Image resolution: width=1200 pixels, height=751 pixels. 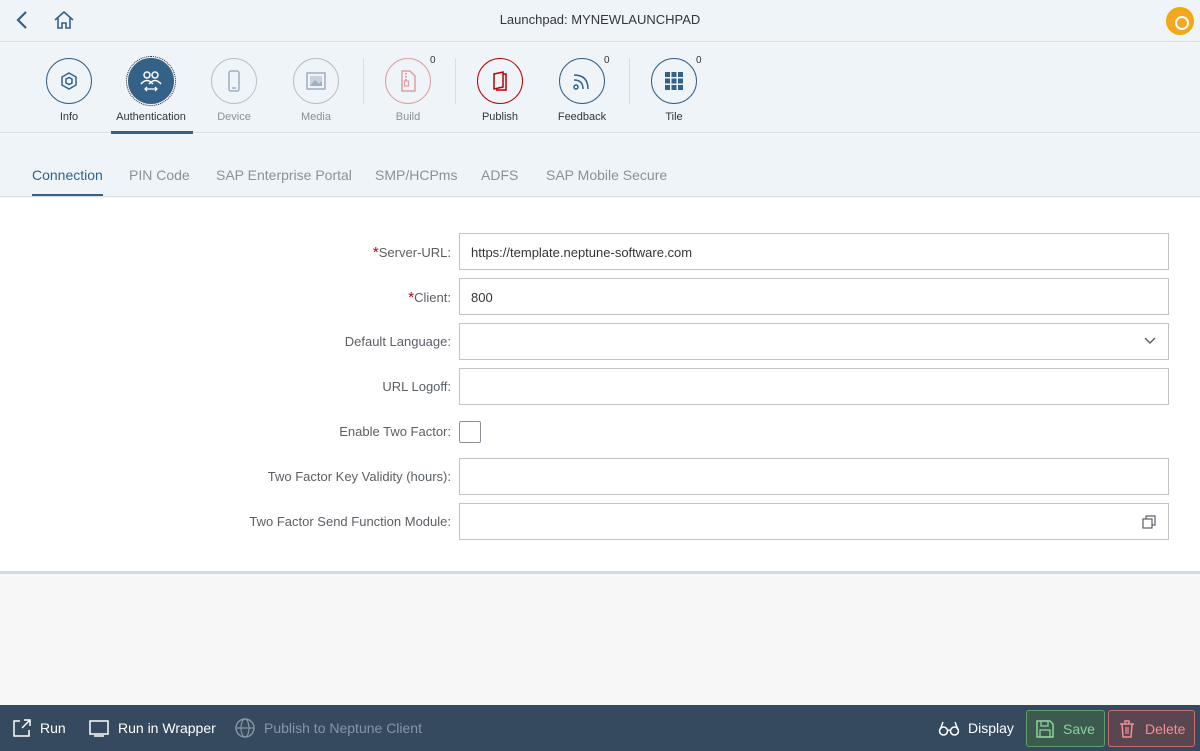 What do you see at coordinates (22, 728) in the screenshot?
I see `external-link-icon` at bounding box center [22, 728].